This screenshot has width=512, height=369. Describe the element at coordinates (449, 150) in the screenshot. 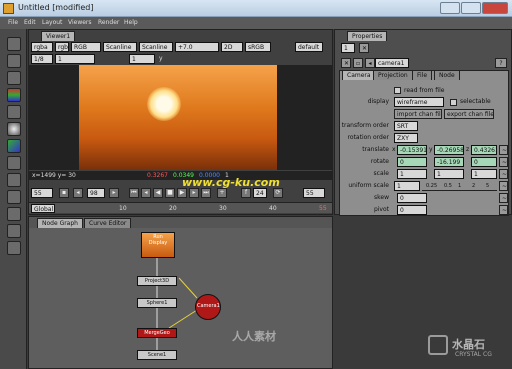

I see `translate-y-field: -0.26958` at that location.